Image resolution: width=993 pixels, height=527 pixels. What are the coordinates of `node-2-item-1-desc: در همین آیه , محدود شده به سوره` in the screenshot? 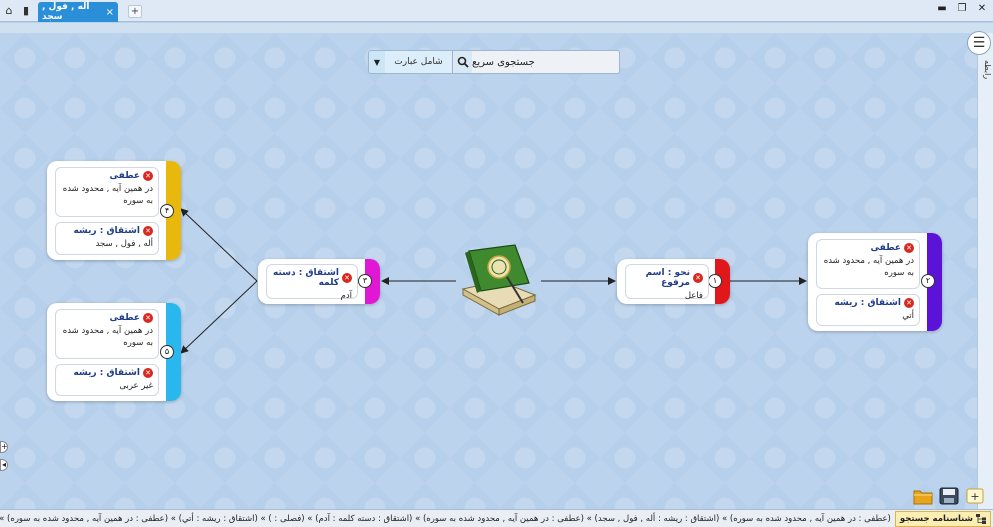 It's located at (868, 267).